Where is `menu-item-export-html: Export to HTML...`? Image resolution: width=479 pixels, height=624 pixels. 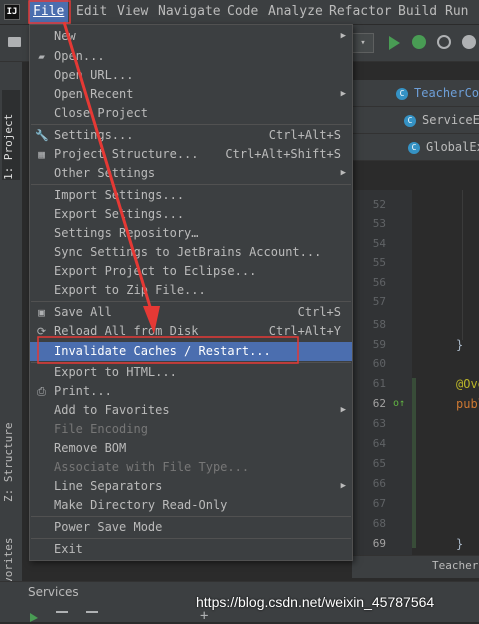
menu-item-export-html: Export to HTML... is located at coordinates (191, 372).